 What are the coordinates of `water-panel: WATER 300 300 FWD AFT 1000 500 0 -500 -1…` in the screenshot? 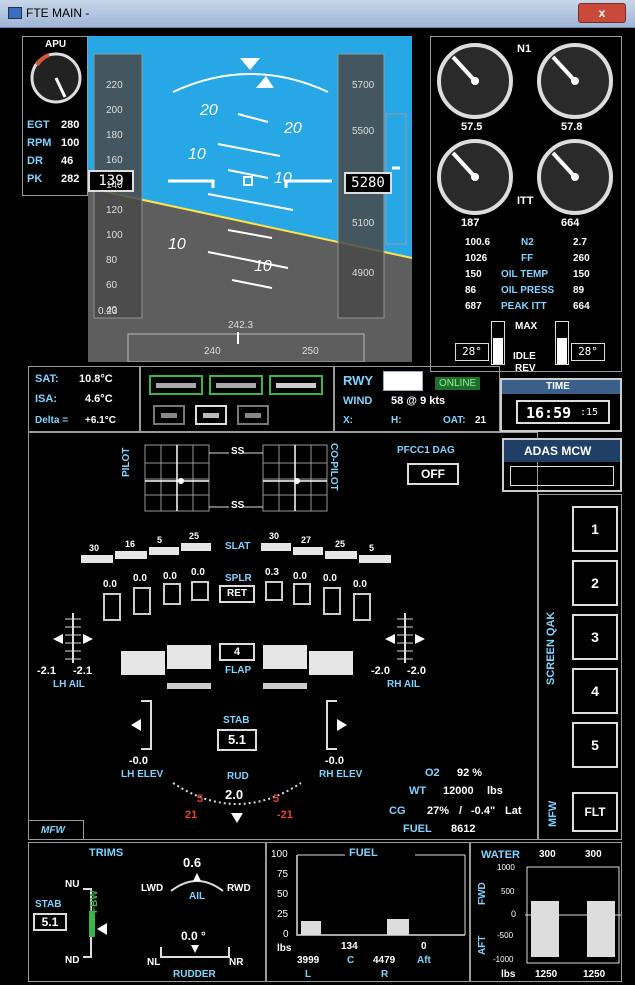 It's located at (546, 912).